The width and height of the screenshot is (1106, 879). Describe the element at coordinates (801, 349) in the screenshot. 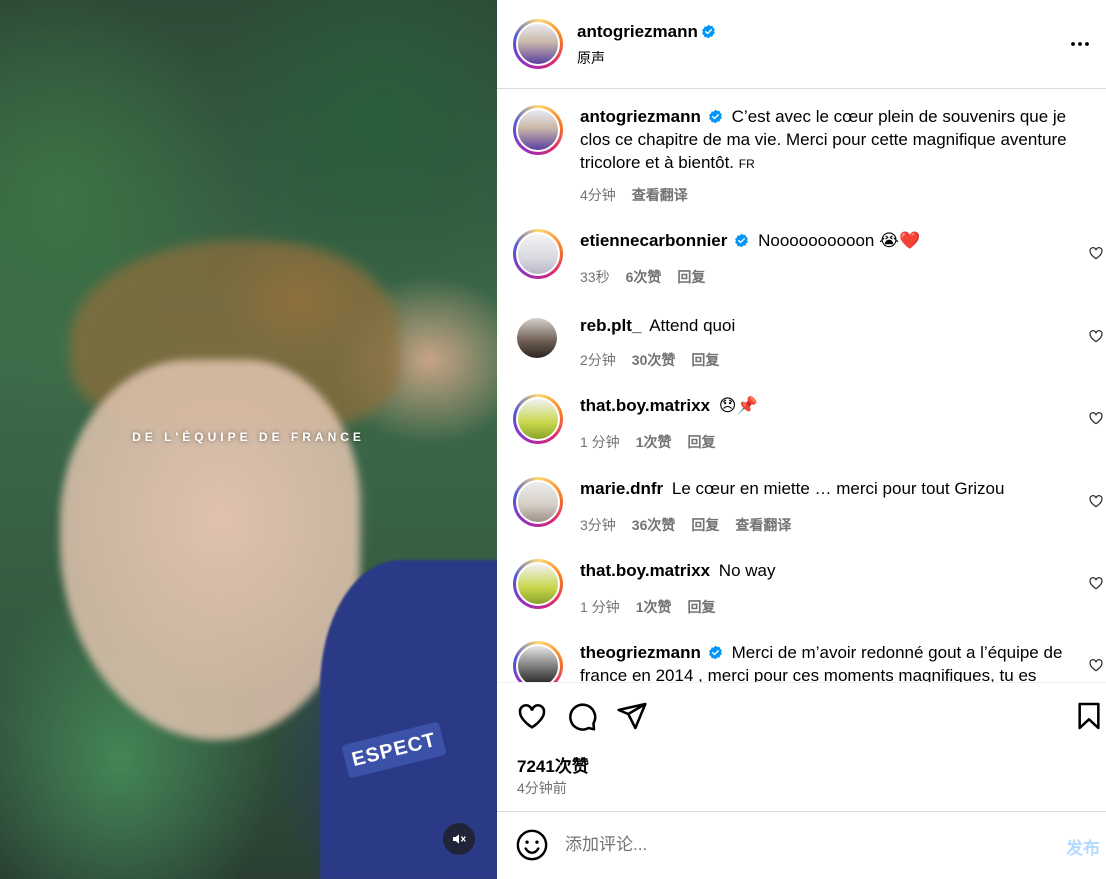

I see `comment-item: reb.plt_ Attend quoi 2分钟 30次赞 回复` at that location.